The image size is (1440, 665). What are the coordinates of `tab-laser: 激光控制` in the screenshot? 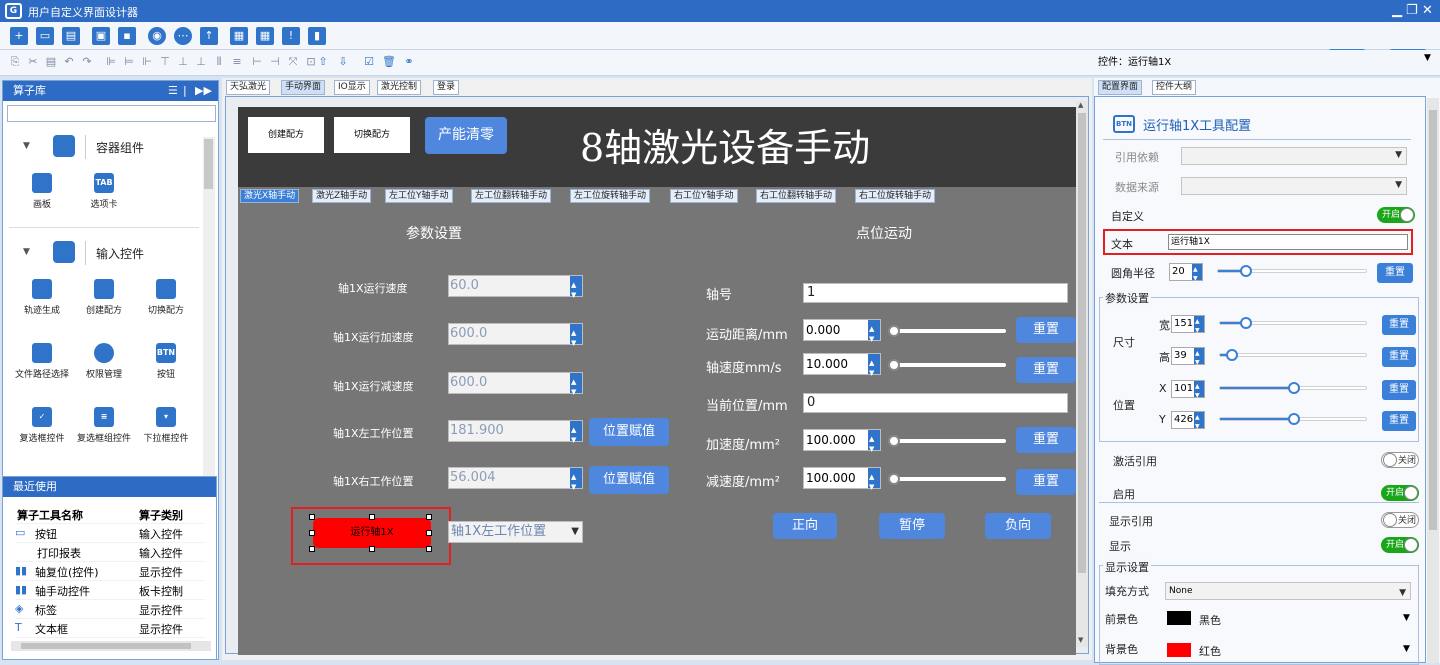 It's located at (399, 87).